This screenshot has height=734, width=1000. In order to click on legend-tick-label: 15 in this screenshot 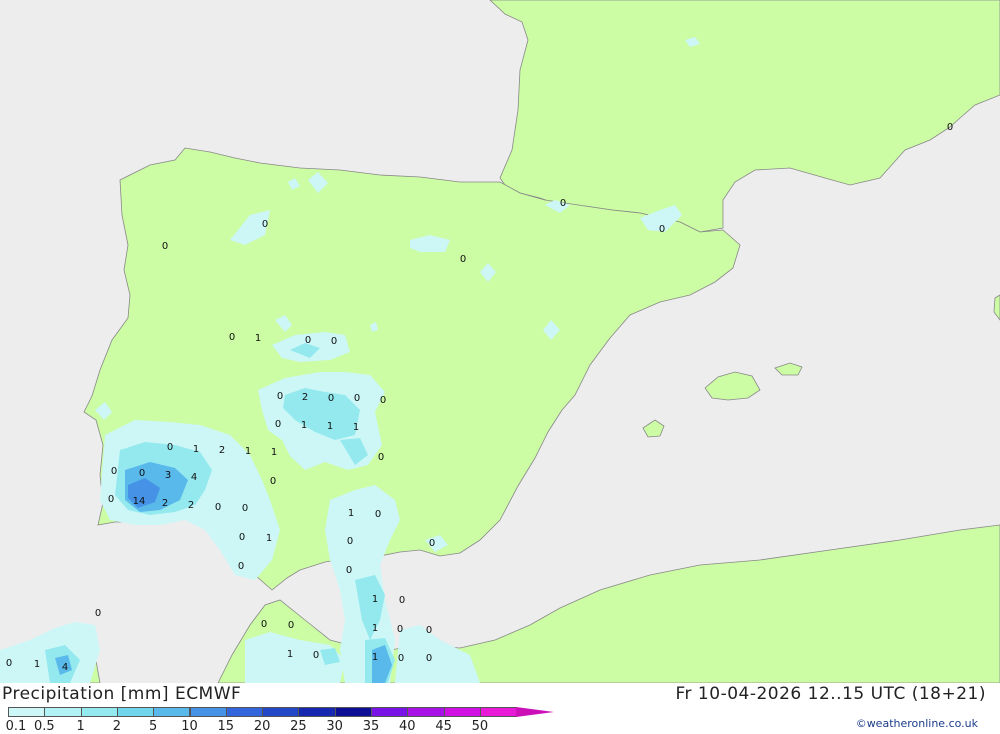, I will do `click(226, 726)`.